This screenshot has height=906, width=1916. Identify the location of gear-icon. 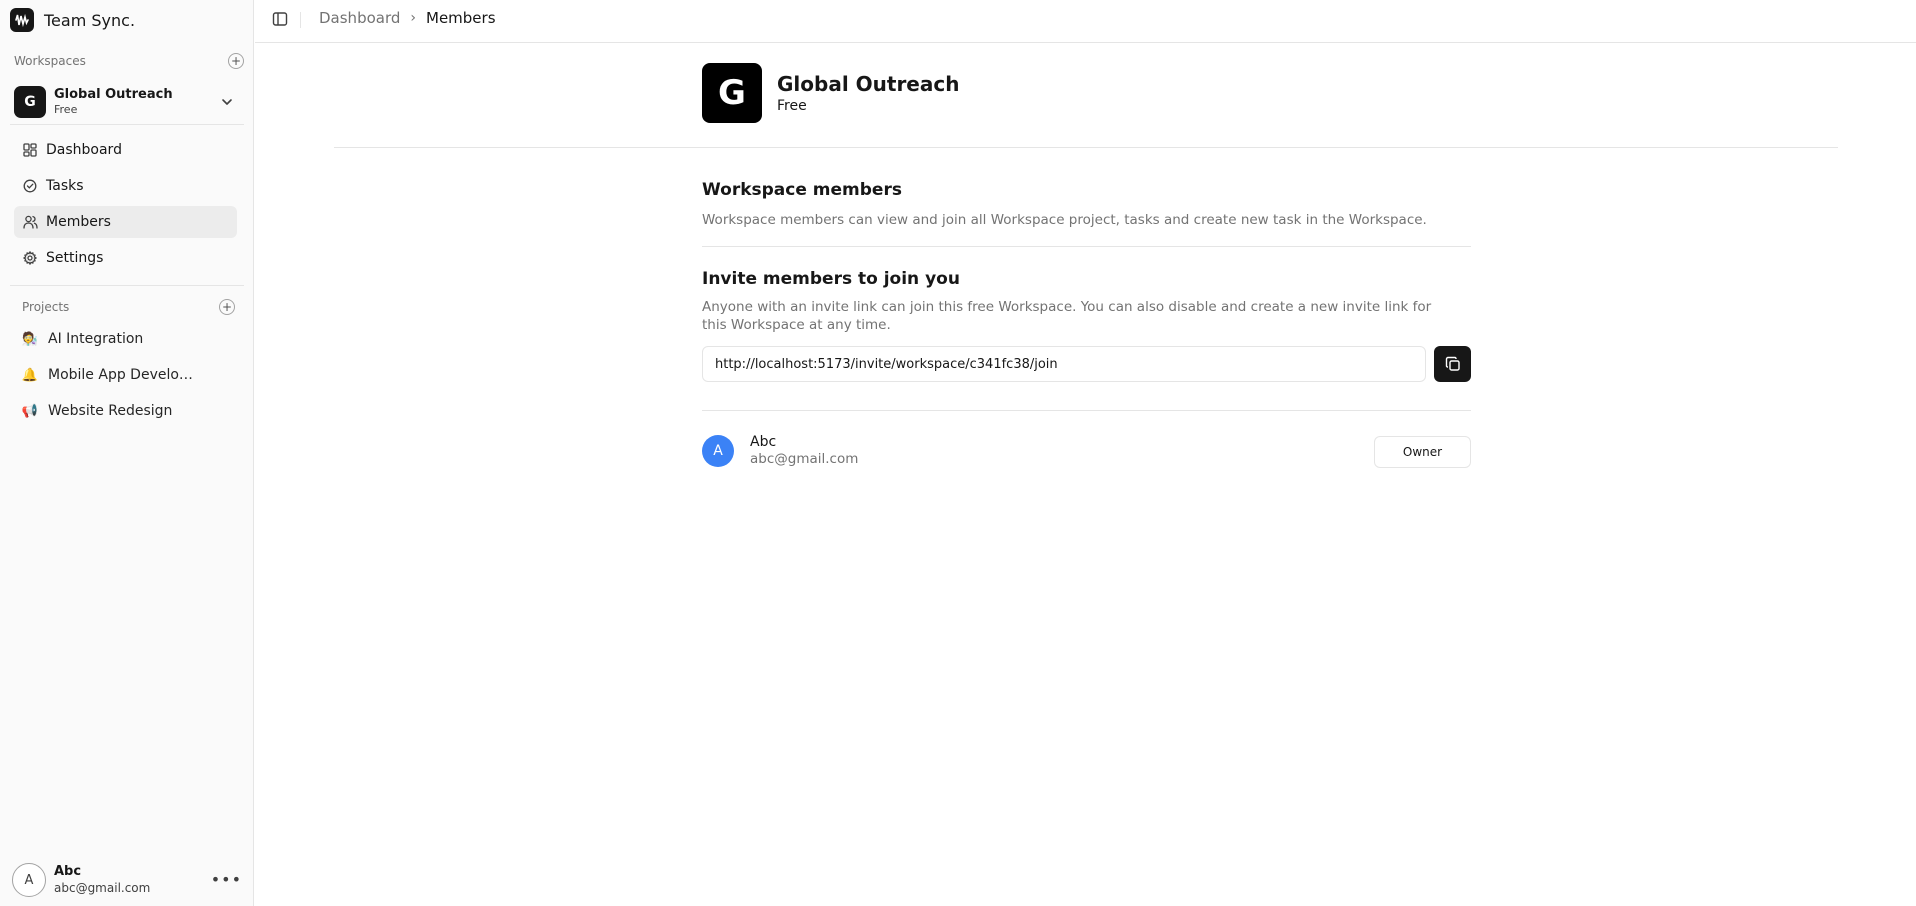
(30, 258).